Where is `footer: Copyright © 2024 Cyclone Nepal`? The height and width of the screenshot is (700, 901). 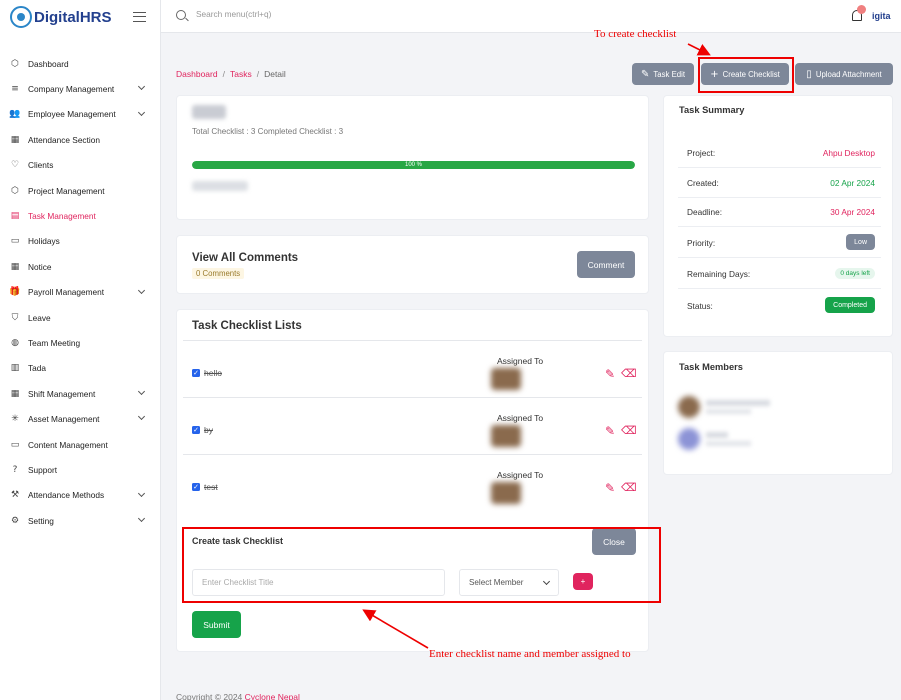
footer: Copyright © 2024 Cyclone Nepal is located at coordinates (238, 696).